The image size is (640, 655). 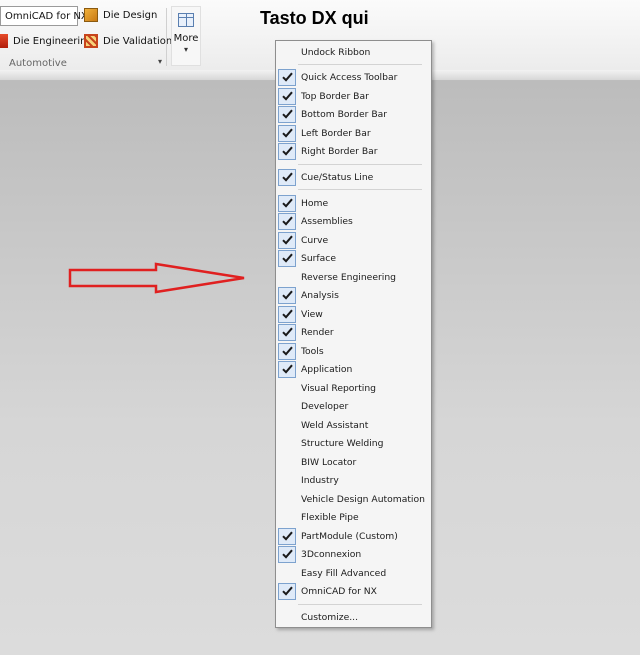 What do you see at coordinates (339, 388) in the screenshot?
I see `menu-item-label: Visual Reporting` at bounding box center [339, 388].